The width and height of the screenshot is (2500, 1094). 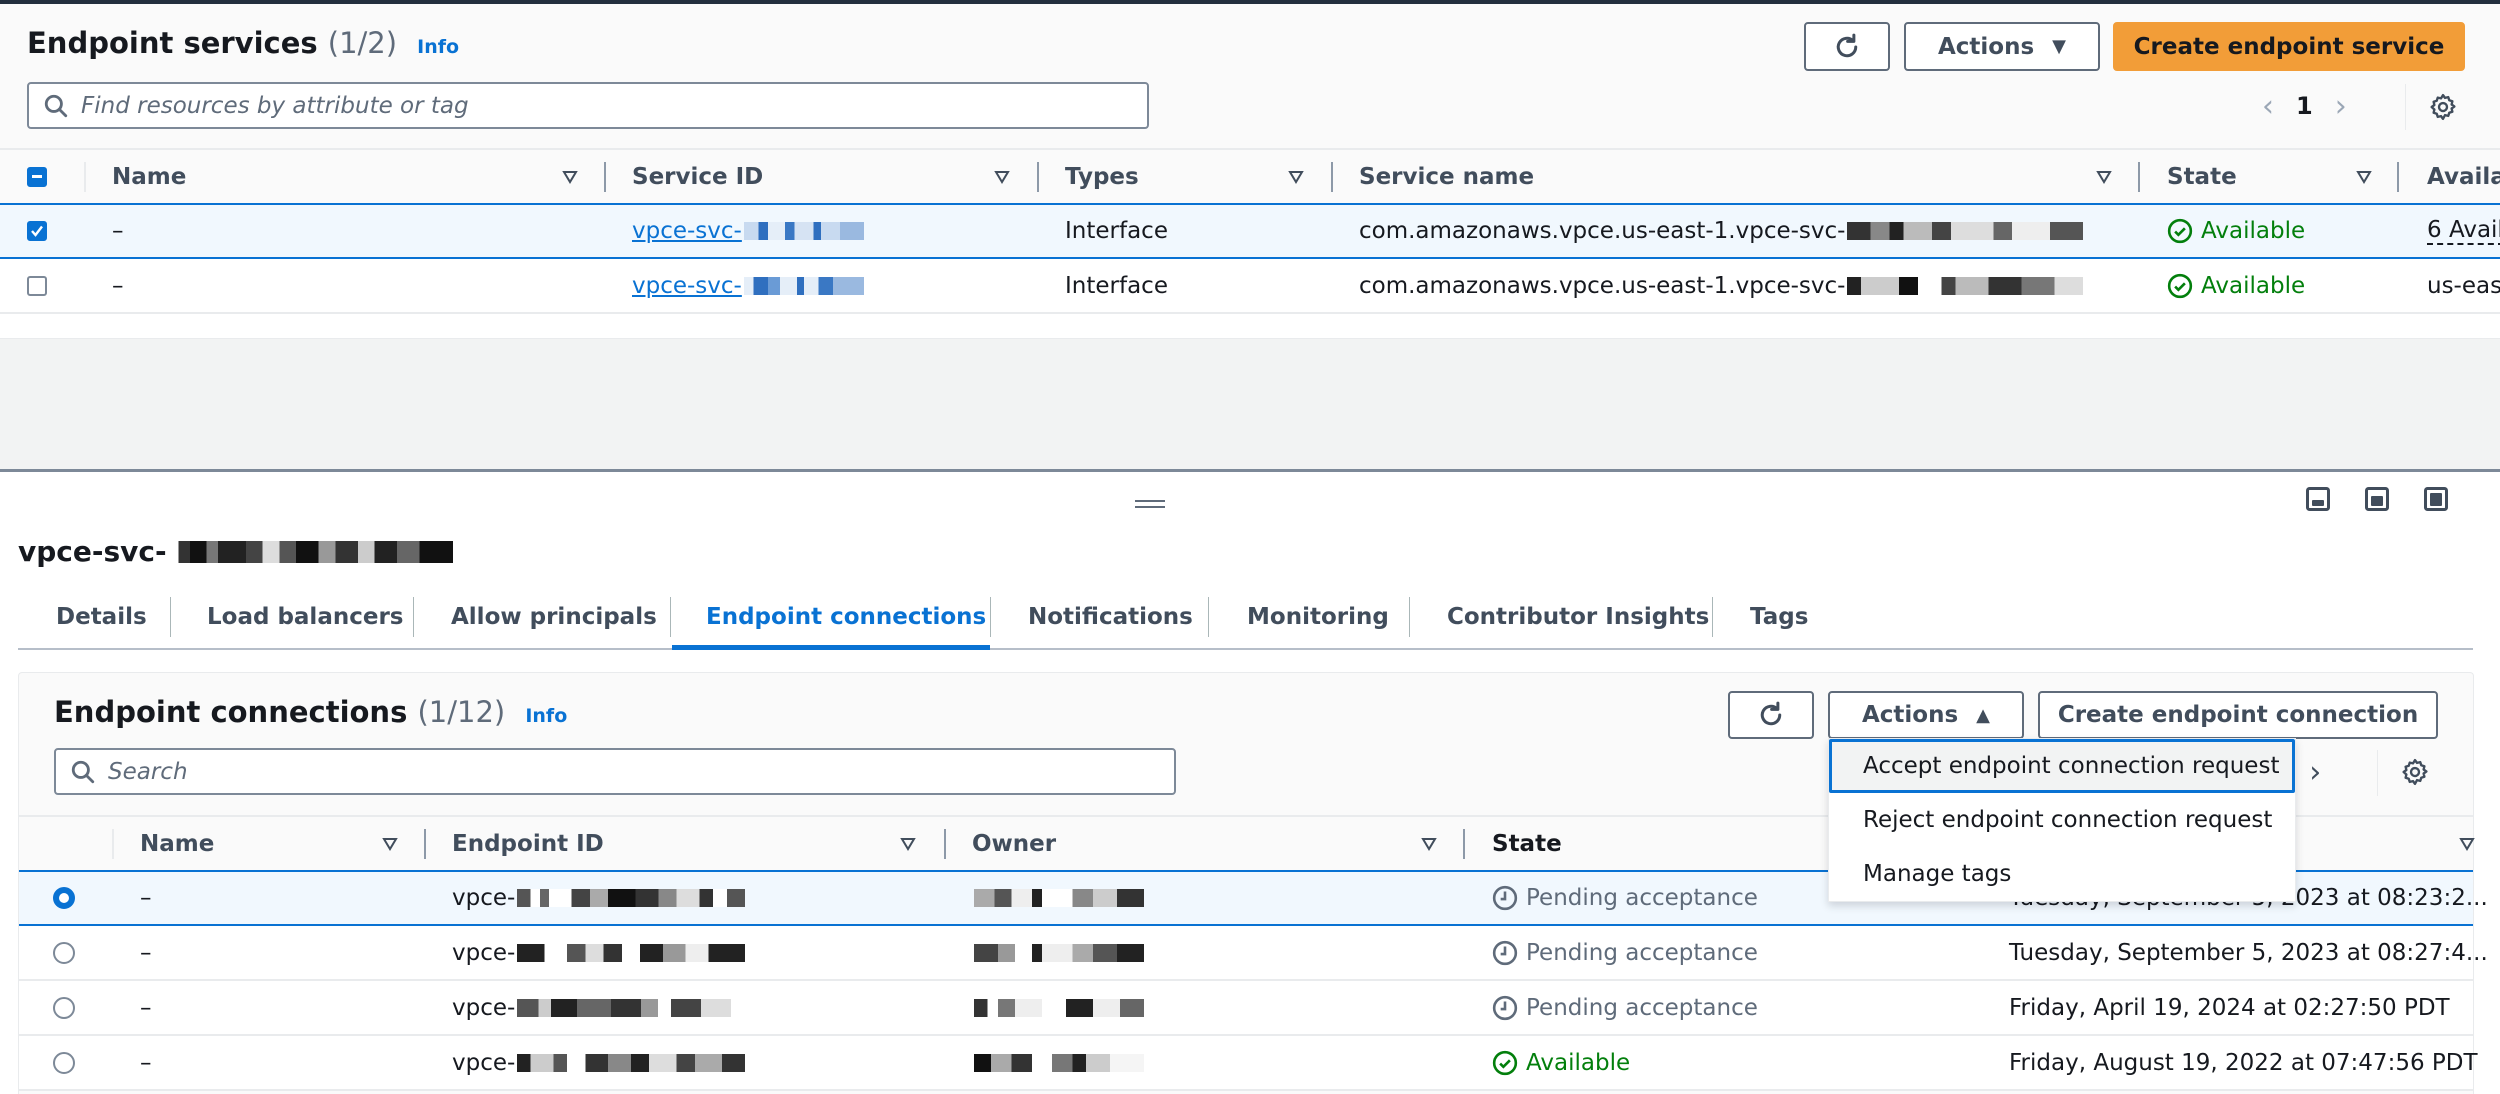 I want to click on create-endpoint-service-label: Create endpoint service, so click(x=2289, y=46).